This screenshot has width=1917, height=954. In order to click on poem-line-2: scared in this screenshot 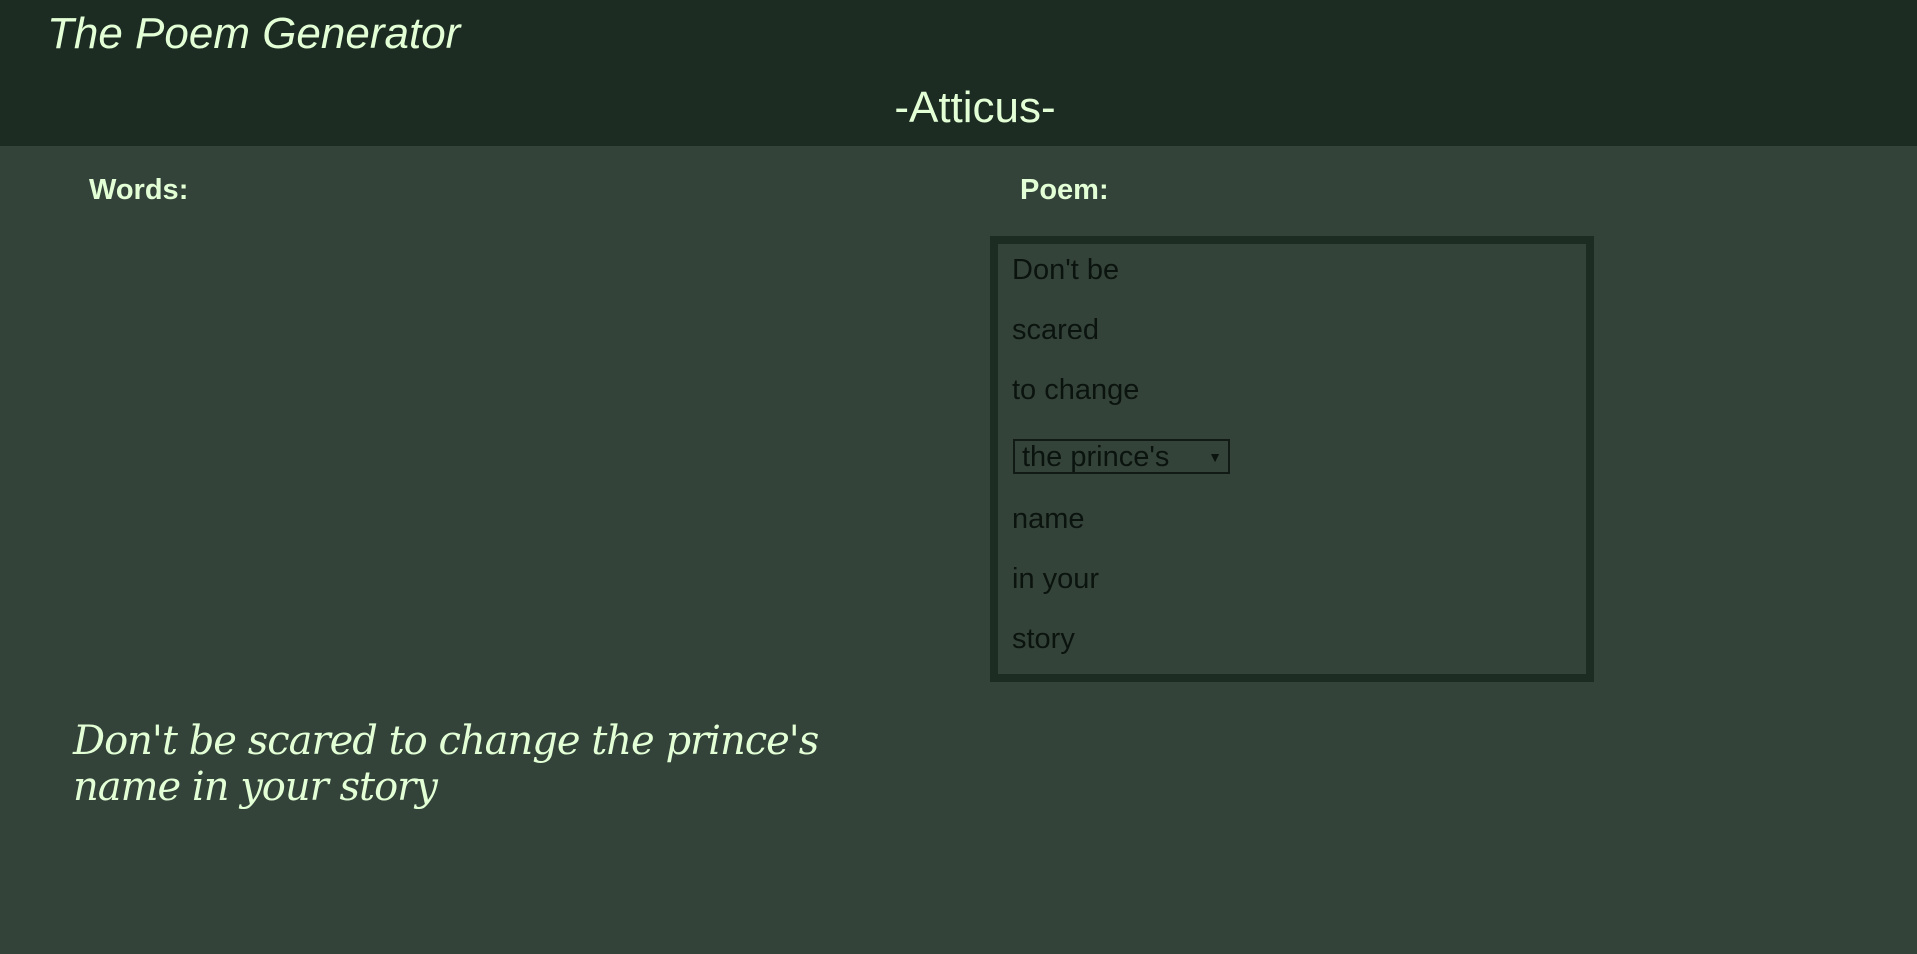, I will do `click(1055, 330)`.